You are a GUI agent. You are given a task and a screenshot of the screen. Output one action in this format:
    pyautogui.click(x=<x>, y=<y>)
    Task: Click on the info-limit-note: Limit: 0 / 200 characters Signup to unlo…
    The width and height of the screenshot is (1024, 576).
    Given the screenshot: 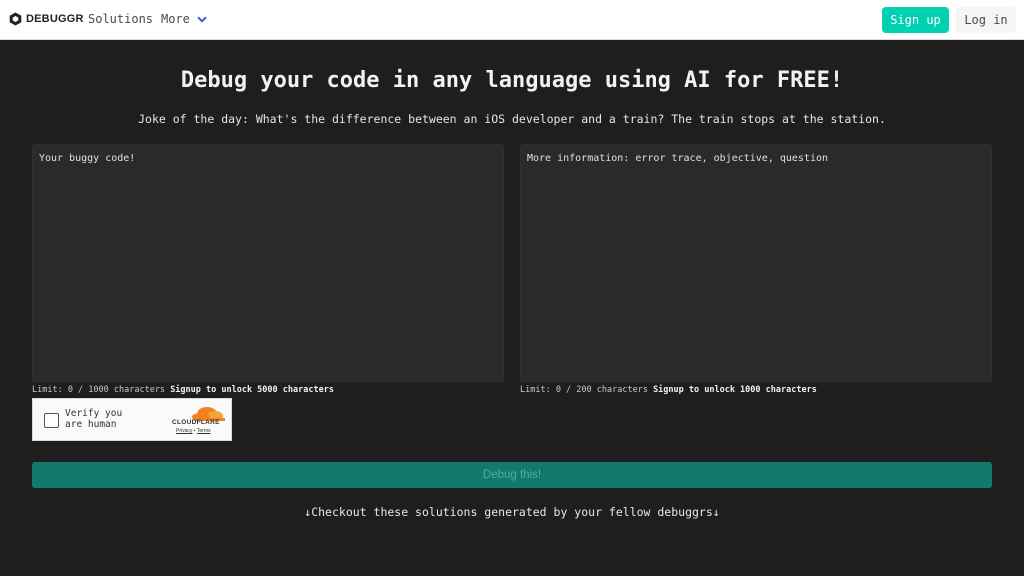 What is the action you would take?
    pyautogui.click(x=668, y=390)
    